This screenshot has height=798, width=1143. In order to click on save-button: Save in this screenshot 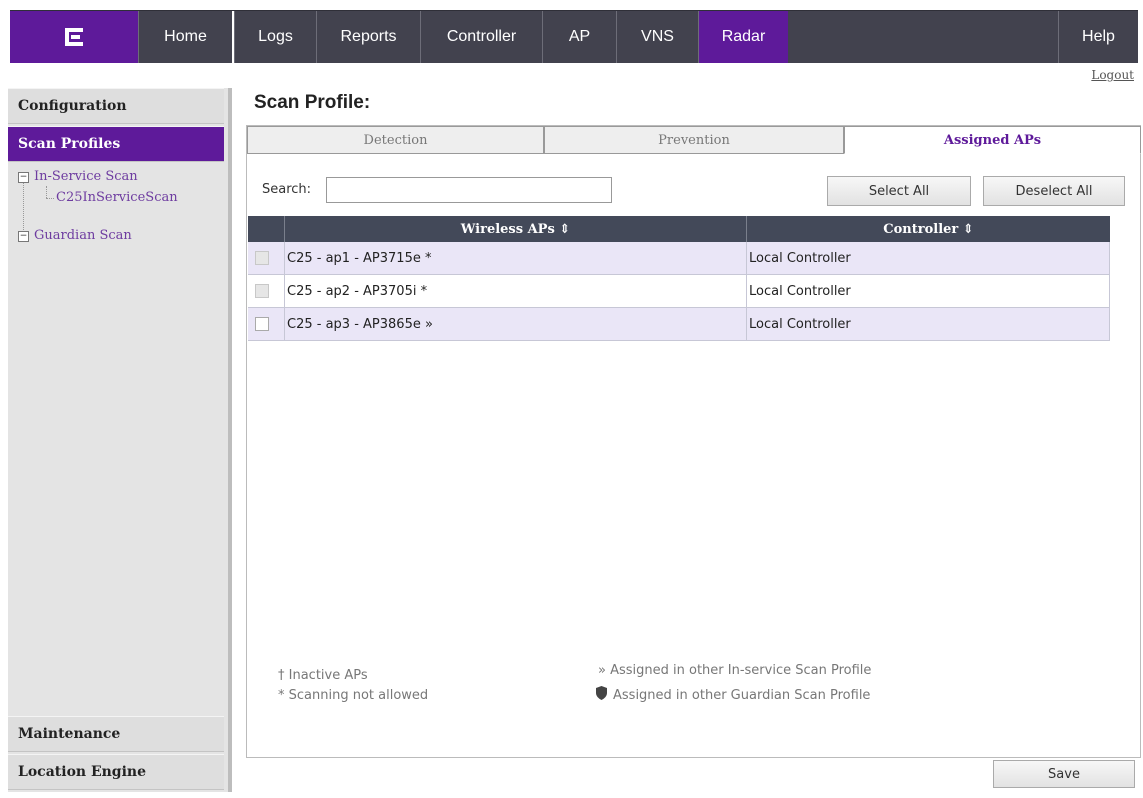, I will do `click(1064, 774)`.